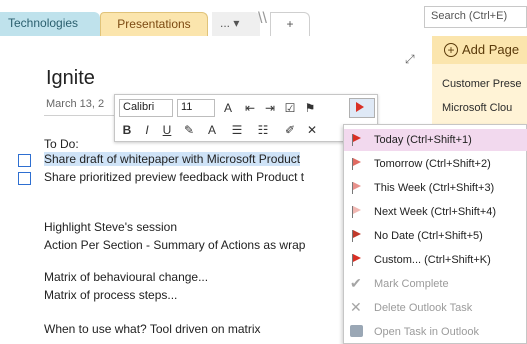  I want to click on decrease-indent-icon: ⇤, so click(250, 108).